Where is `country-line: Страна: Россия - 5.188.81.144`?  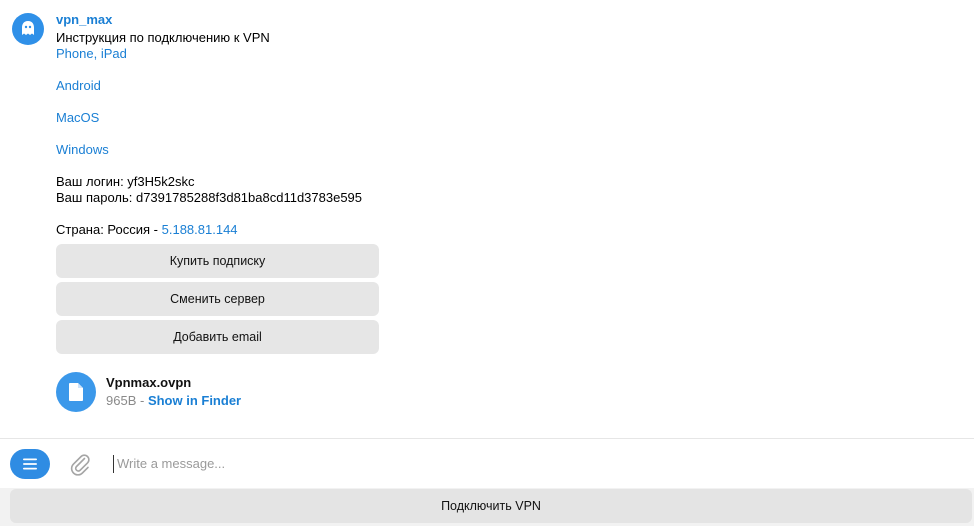
country-line: Страна: Россия - 5.188.81.144 is located at coordinates (209, 230).